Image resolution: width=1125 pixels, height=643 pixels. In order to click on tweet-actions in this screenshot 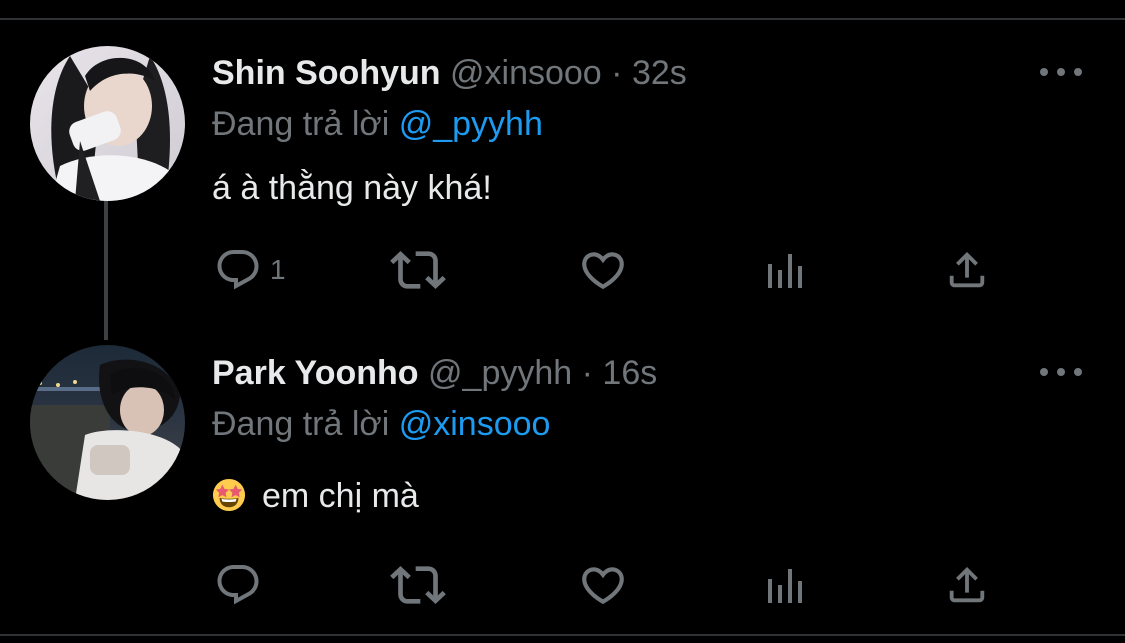, I will do `click(612, 585)`.